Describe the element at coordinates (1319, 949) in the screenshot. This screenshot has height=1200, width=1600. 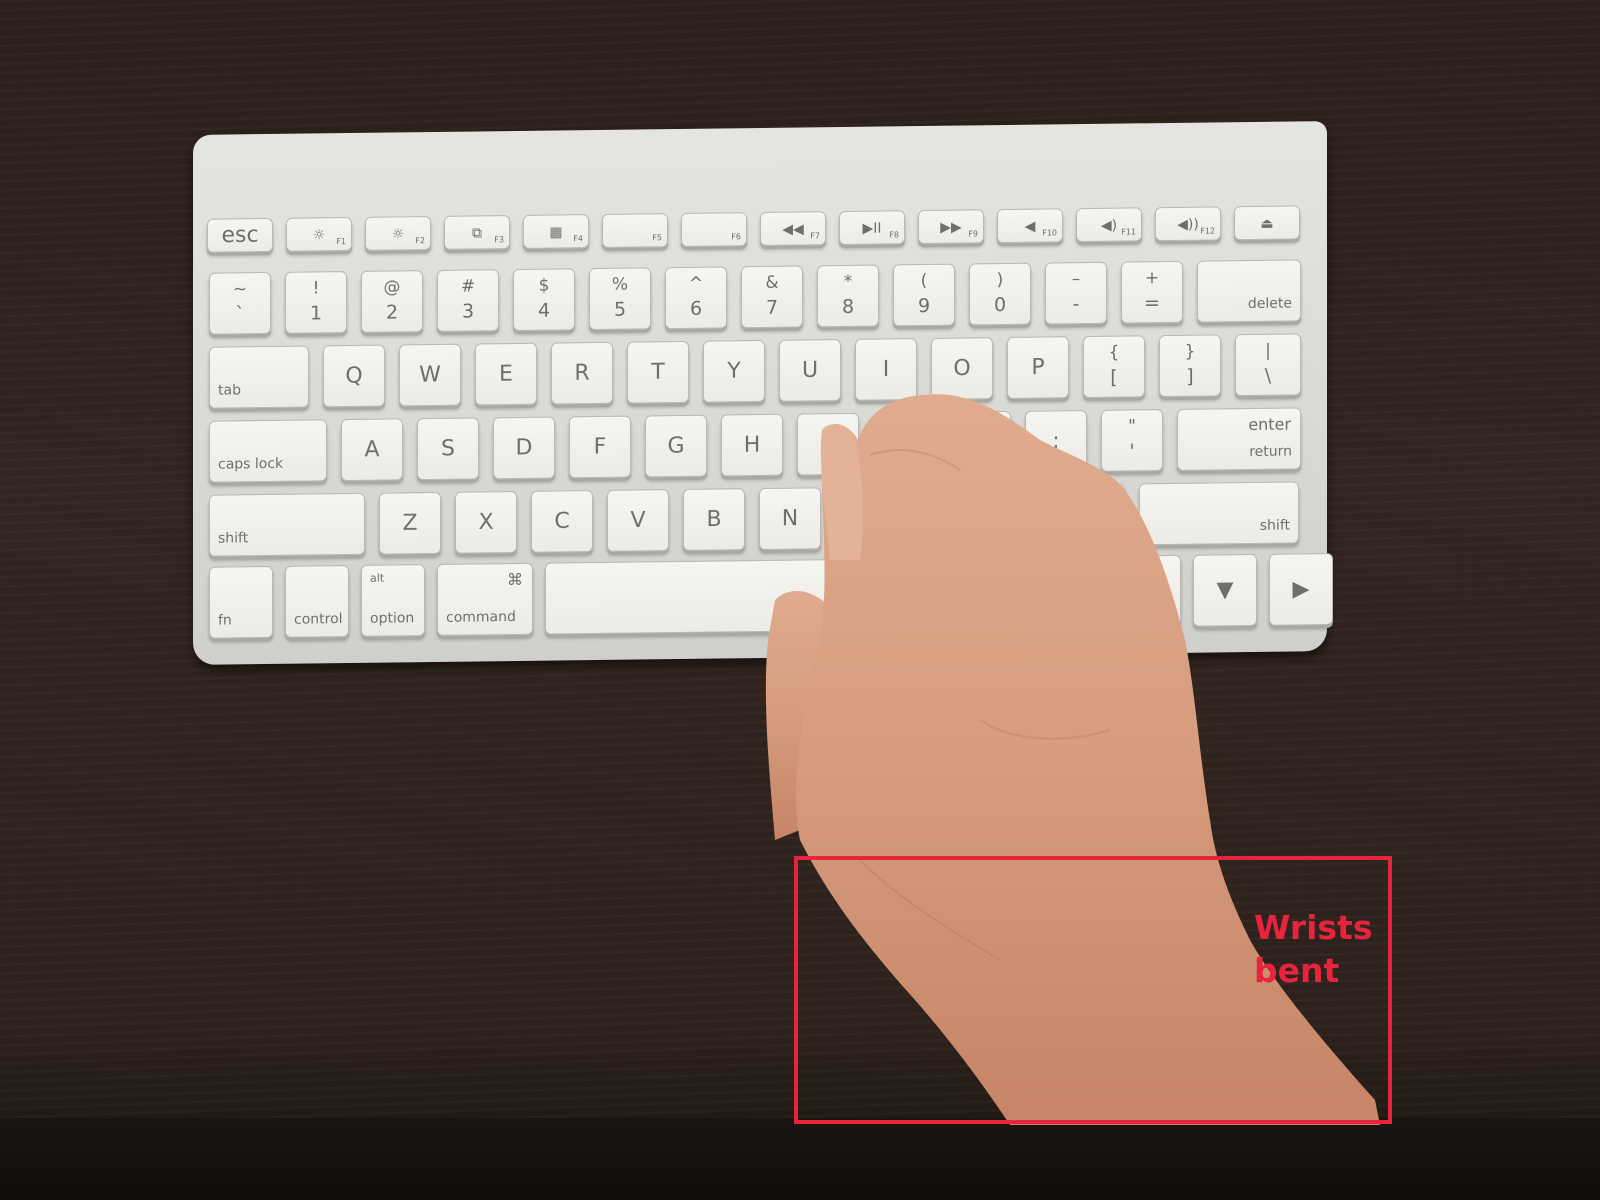
I see `annotation-label: Wrists bent` at that location.